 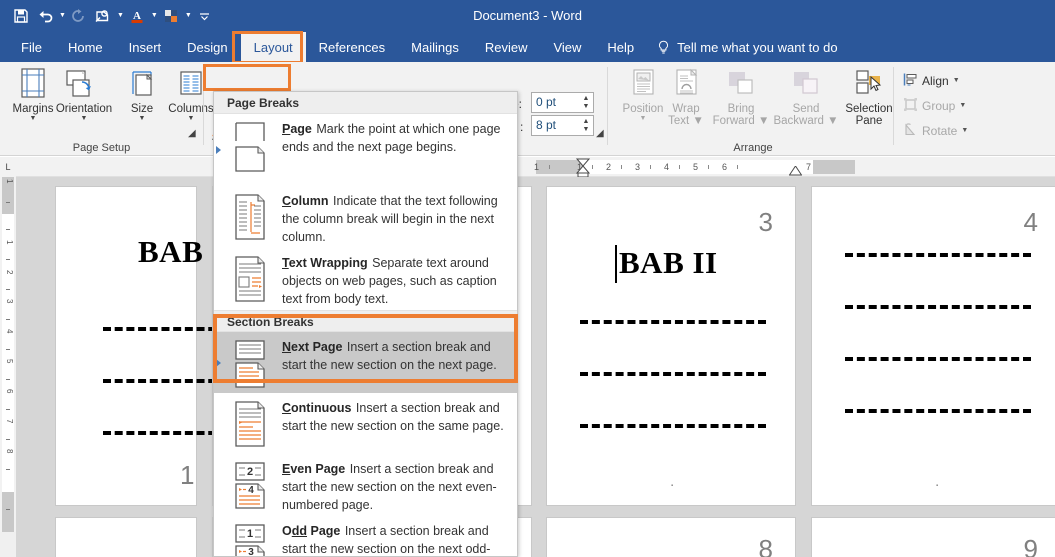 I want to click on bring-forward-label: Bring Forward ▼, so click(x=741, y=115).